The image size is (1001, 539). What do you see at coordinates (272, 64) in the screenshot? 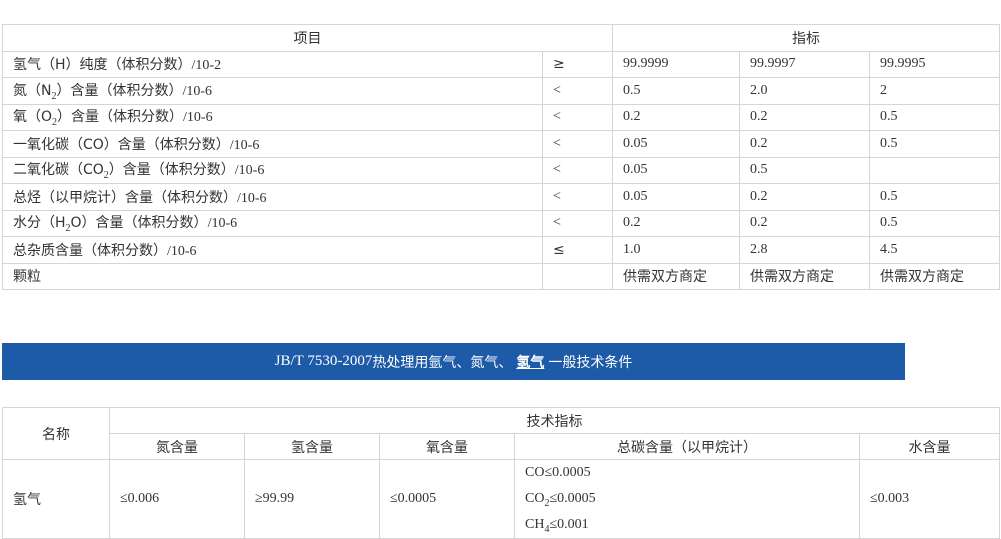
I see `row-label: 氢气（H）纯度（体积分数）/10-2` at bounding box center [272, 64].